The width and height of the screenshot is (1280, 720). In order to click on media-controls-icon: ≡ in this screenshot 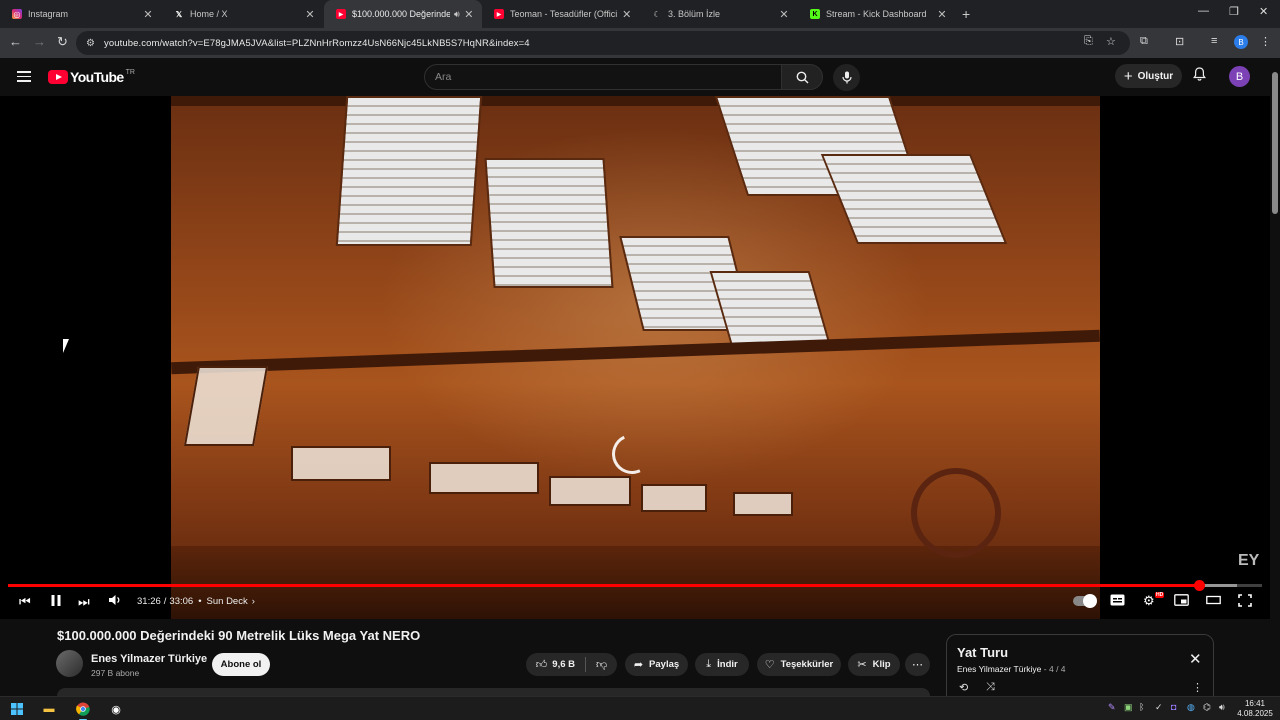, I will do `click(1214, 41)`.